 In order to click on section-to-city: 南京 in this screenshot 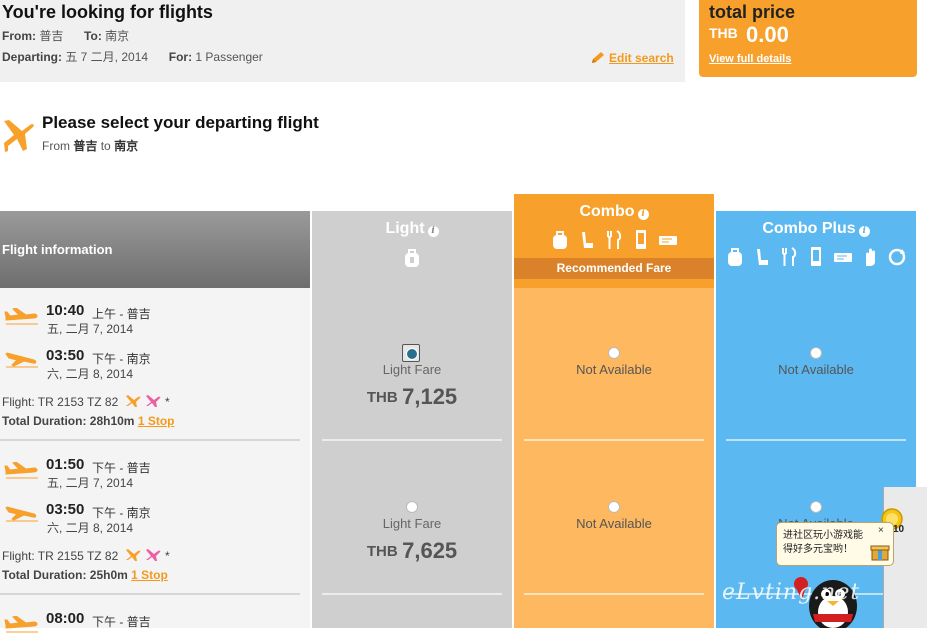, I will do `click(126, 146)`.